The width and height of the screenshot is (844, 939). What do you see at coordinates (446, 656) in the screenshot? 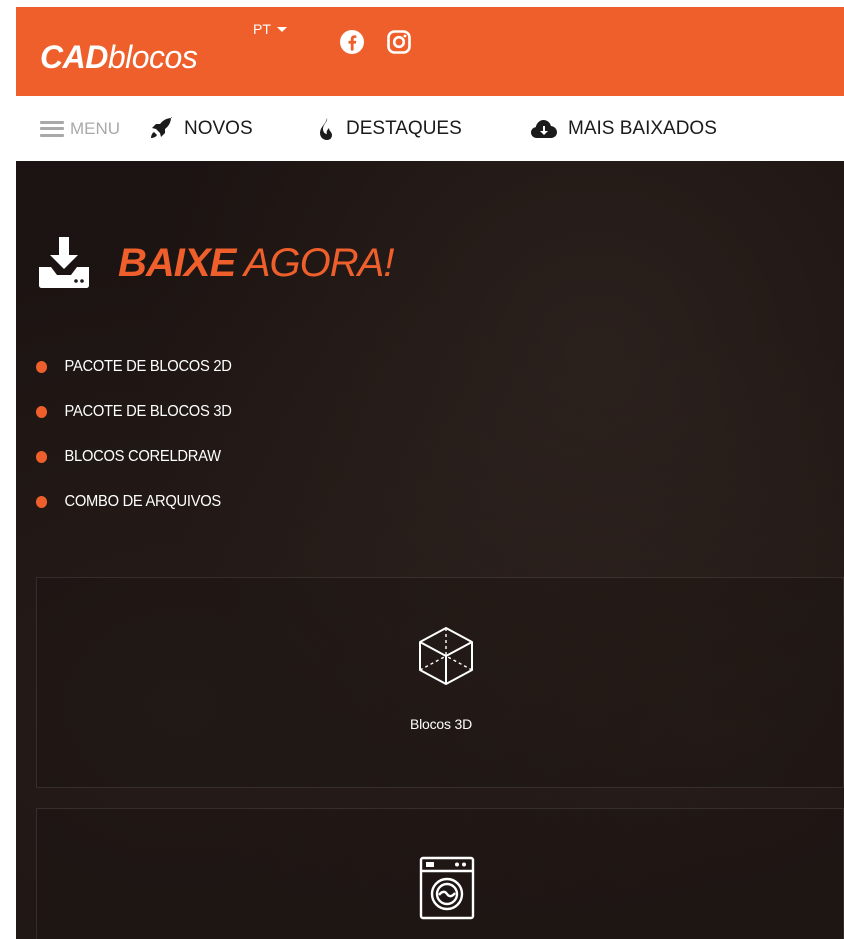
I see `cube-3d-icon` at bounding box center [446, 656].